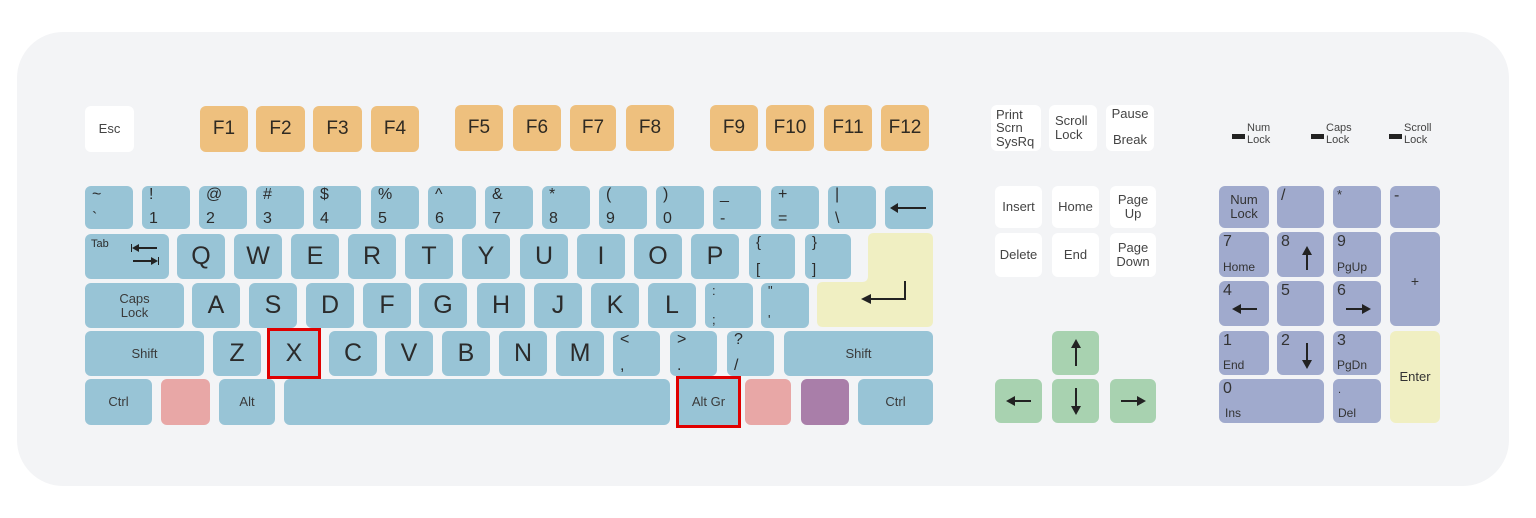 This screenshot has width=1536, height=518. What do you see at coordinates (395, 207) in the screenshot?
I see `key-number-row: % 5` at bounding box center [395, 207].